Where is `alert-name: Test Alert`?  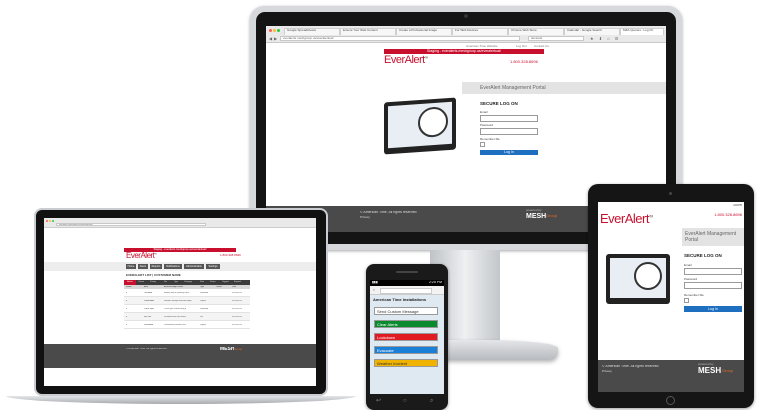
alert-name: Test Alert is located at coordinates (148, 293).